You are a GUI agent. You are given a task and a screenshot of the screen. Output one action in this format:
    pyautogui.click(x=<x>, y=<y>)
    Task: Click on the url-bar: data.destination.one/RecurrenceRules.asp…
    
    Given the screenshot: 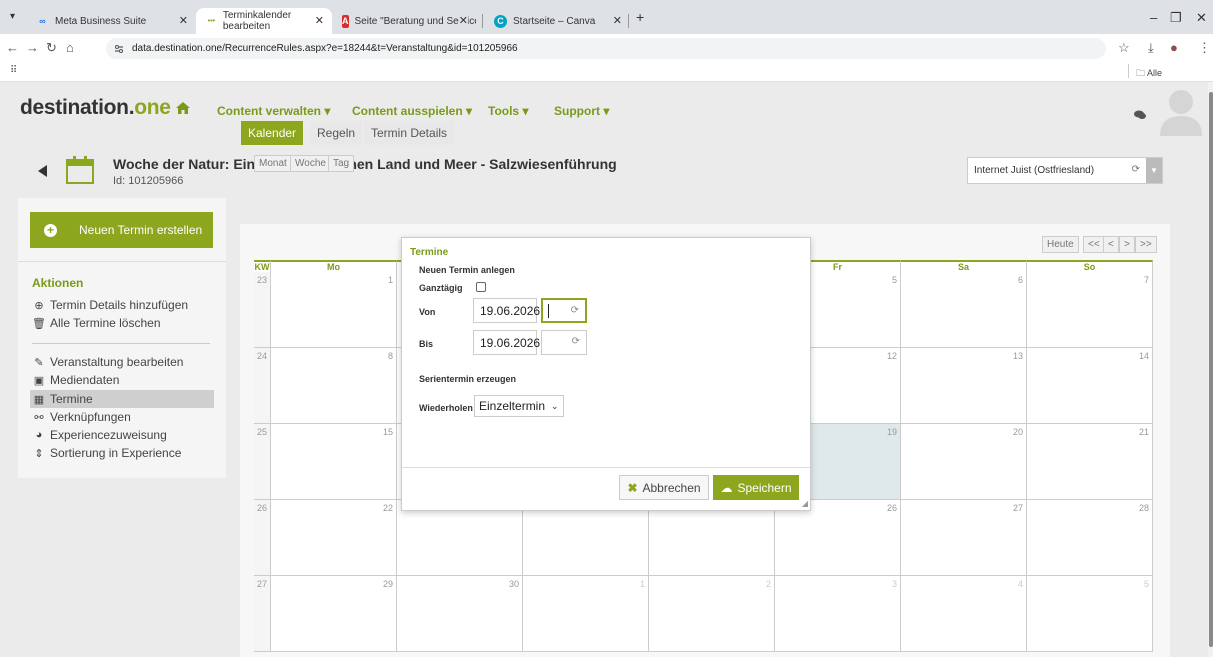 What is the action you would take?
    pyautogui.click(x=606, y=48)
    